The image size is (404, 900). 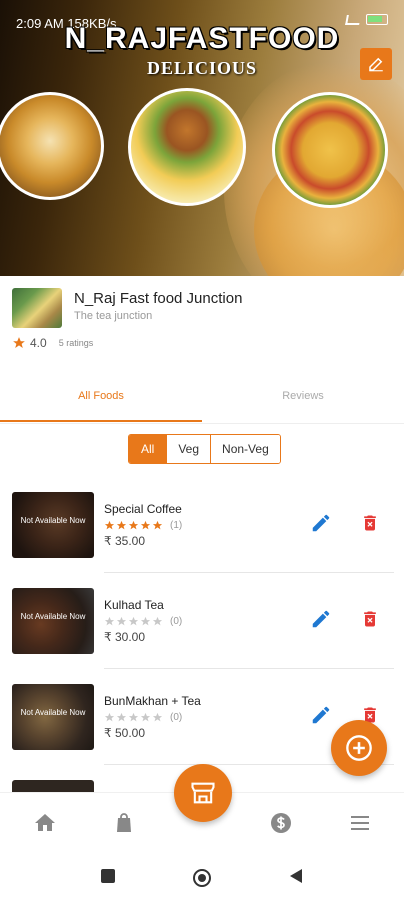 I want to click on food-item-rating: (1), so click(x=143, y=525).